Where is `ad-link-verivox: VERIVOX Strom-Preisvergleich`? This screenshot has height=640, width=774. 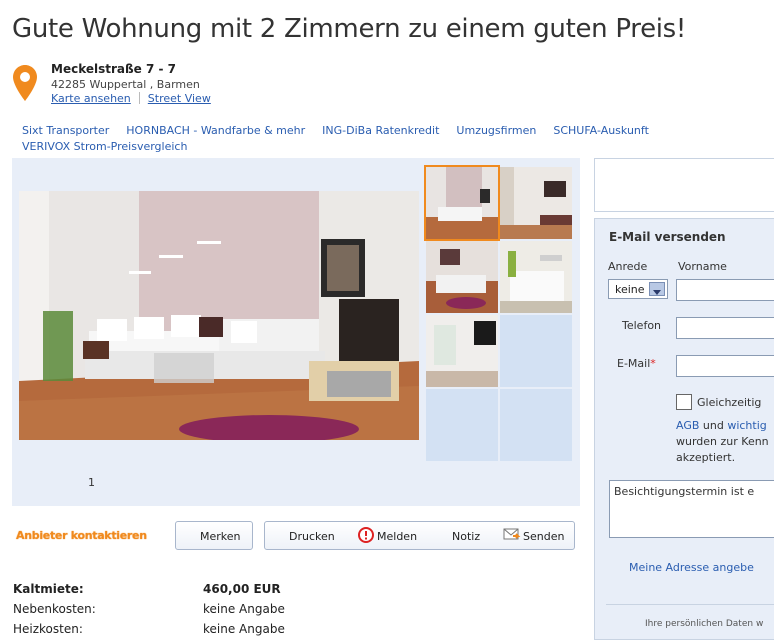 ad-link-verivox: VERIVOX Strom-Preisvergleich is located at coordinates (104, 146).